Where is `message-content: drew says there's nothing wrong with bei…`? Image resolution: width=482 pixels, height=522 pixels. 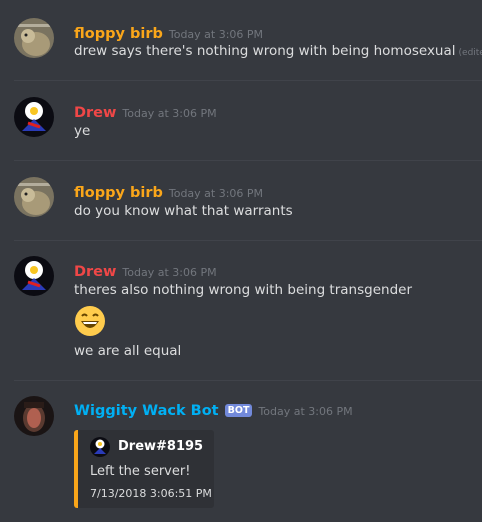
message-content: drew says there's nothing wrong with bei… is located at coordinates (278, 51).